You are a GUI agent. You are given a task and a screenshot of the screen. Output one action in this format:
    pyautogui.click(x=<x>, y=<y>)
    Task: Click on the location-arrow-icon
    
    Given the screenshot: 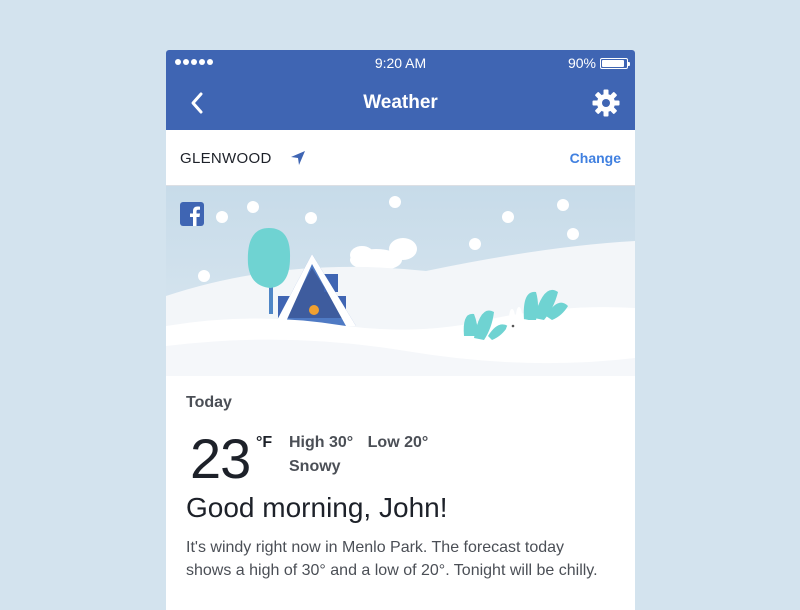 What is the action you would take?
    pyautogui.click(x=298, y=158)
    